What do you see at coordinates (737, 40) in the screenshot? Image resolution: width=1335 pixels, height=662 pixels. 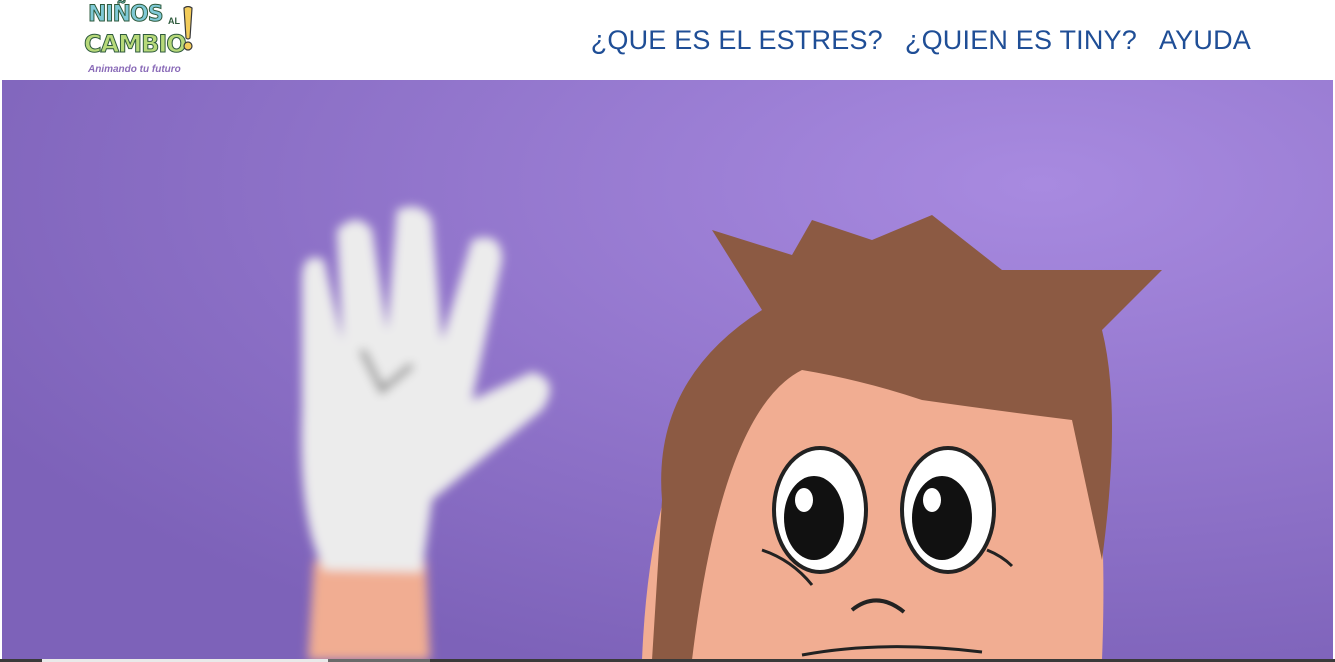 I see `nav-link-que-es-el-estres: ¿QUE ES EL ESTRES?` at bounding box center [737, 40].